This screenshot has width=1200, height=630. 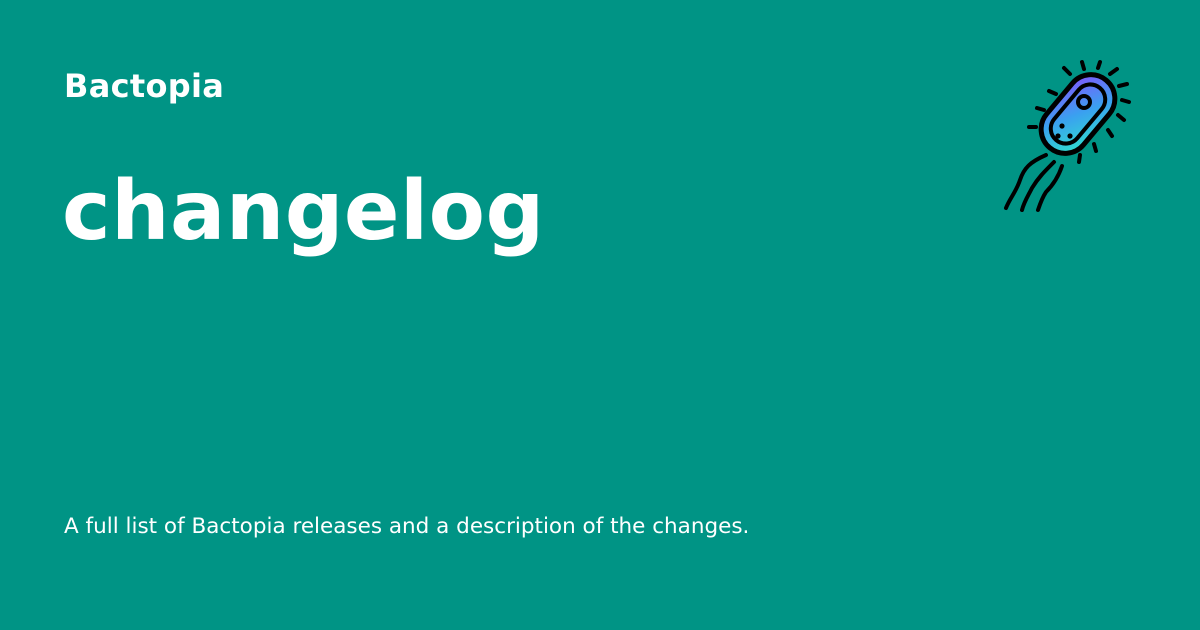 What do you see at coordinates (303, 211) in the screenshot?
I see `page-title: changelog` at bounding box center [303, 211].